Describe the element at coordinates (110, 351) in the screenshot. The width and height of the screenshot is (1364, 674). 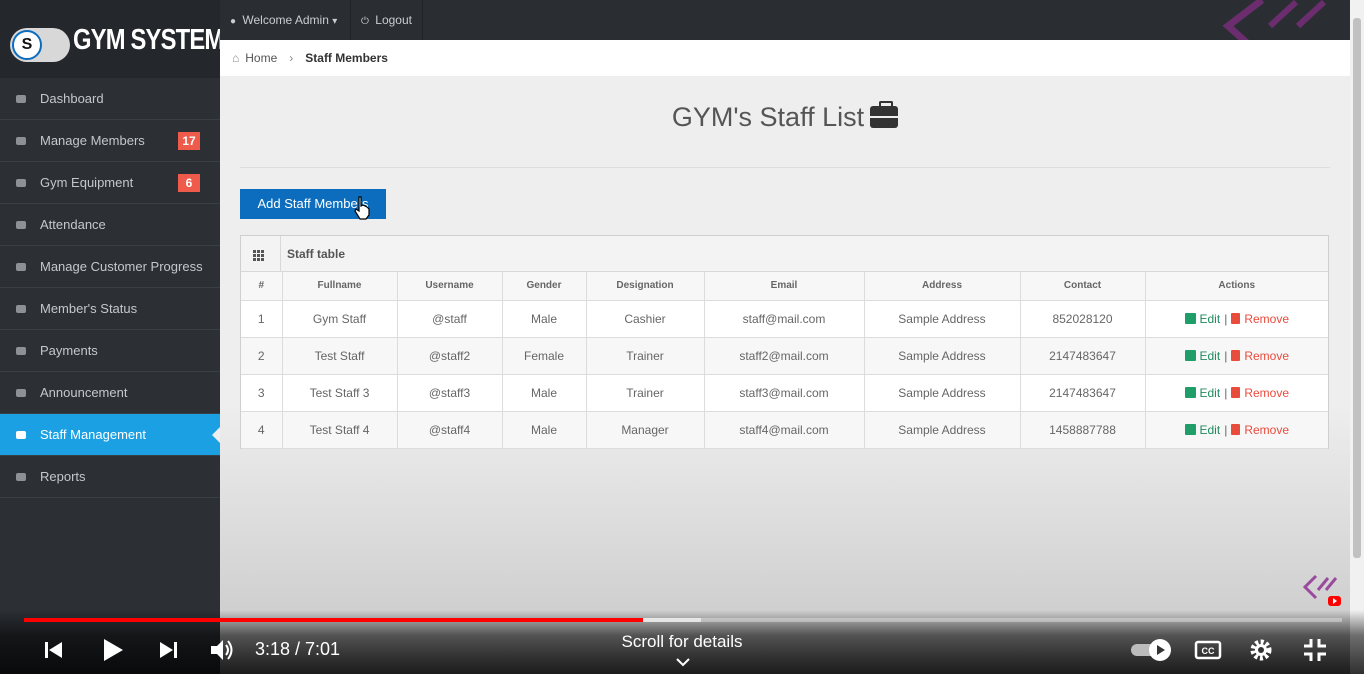
I see `sidebar-item-payments: Payments` at that location.